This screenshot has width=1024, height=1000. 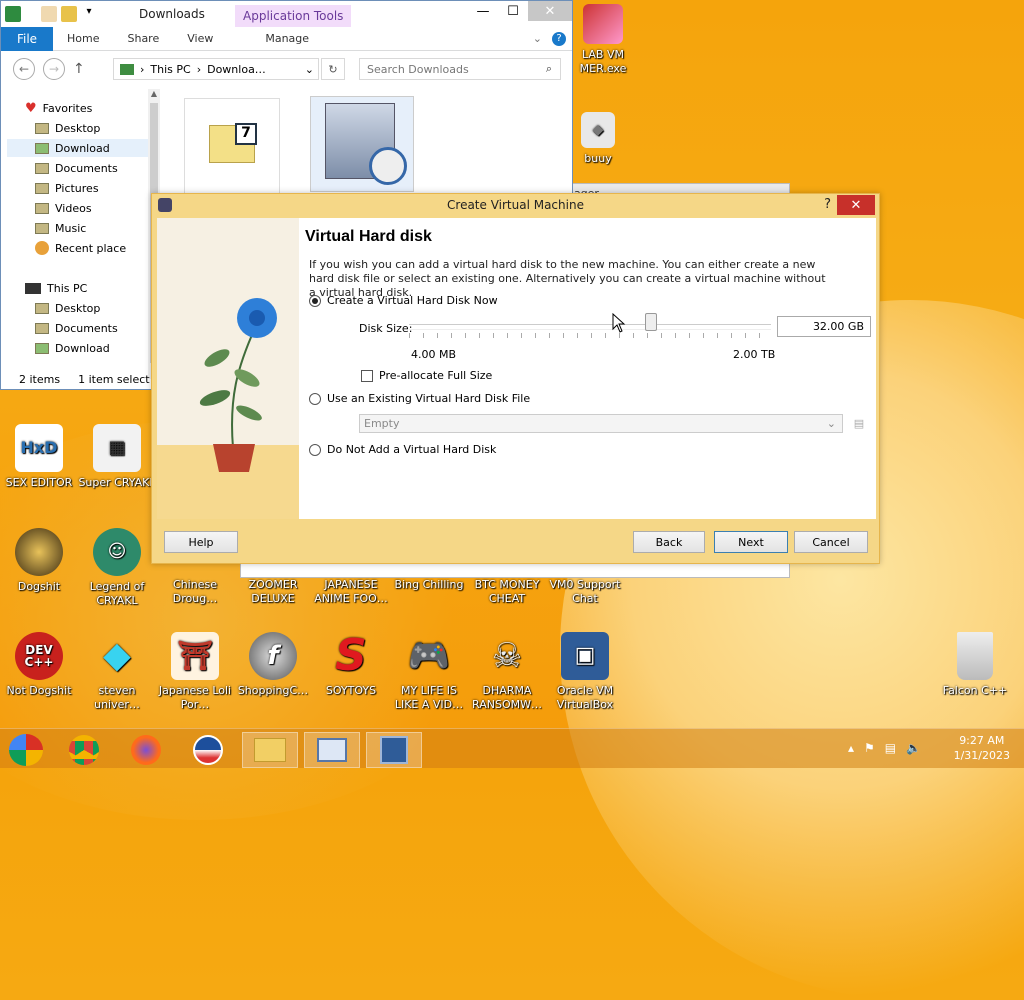 I want to click on radio-create-disk: Create a Virtual Hard Disk Now, so click(x=403, y=300).